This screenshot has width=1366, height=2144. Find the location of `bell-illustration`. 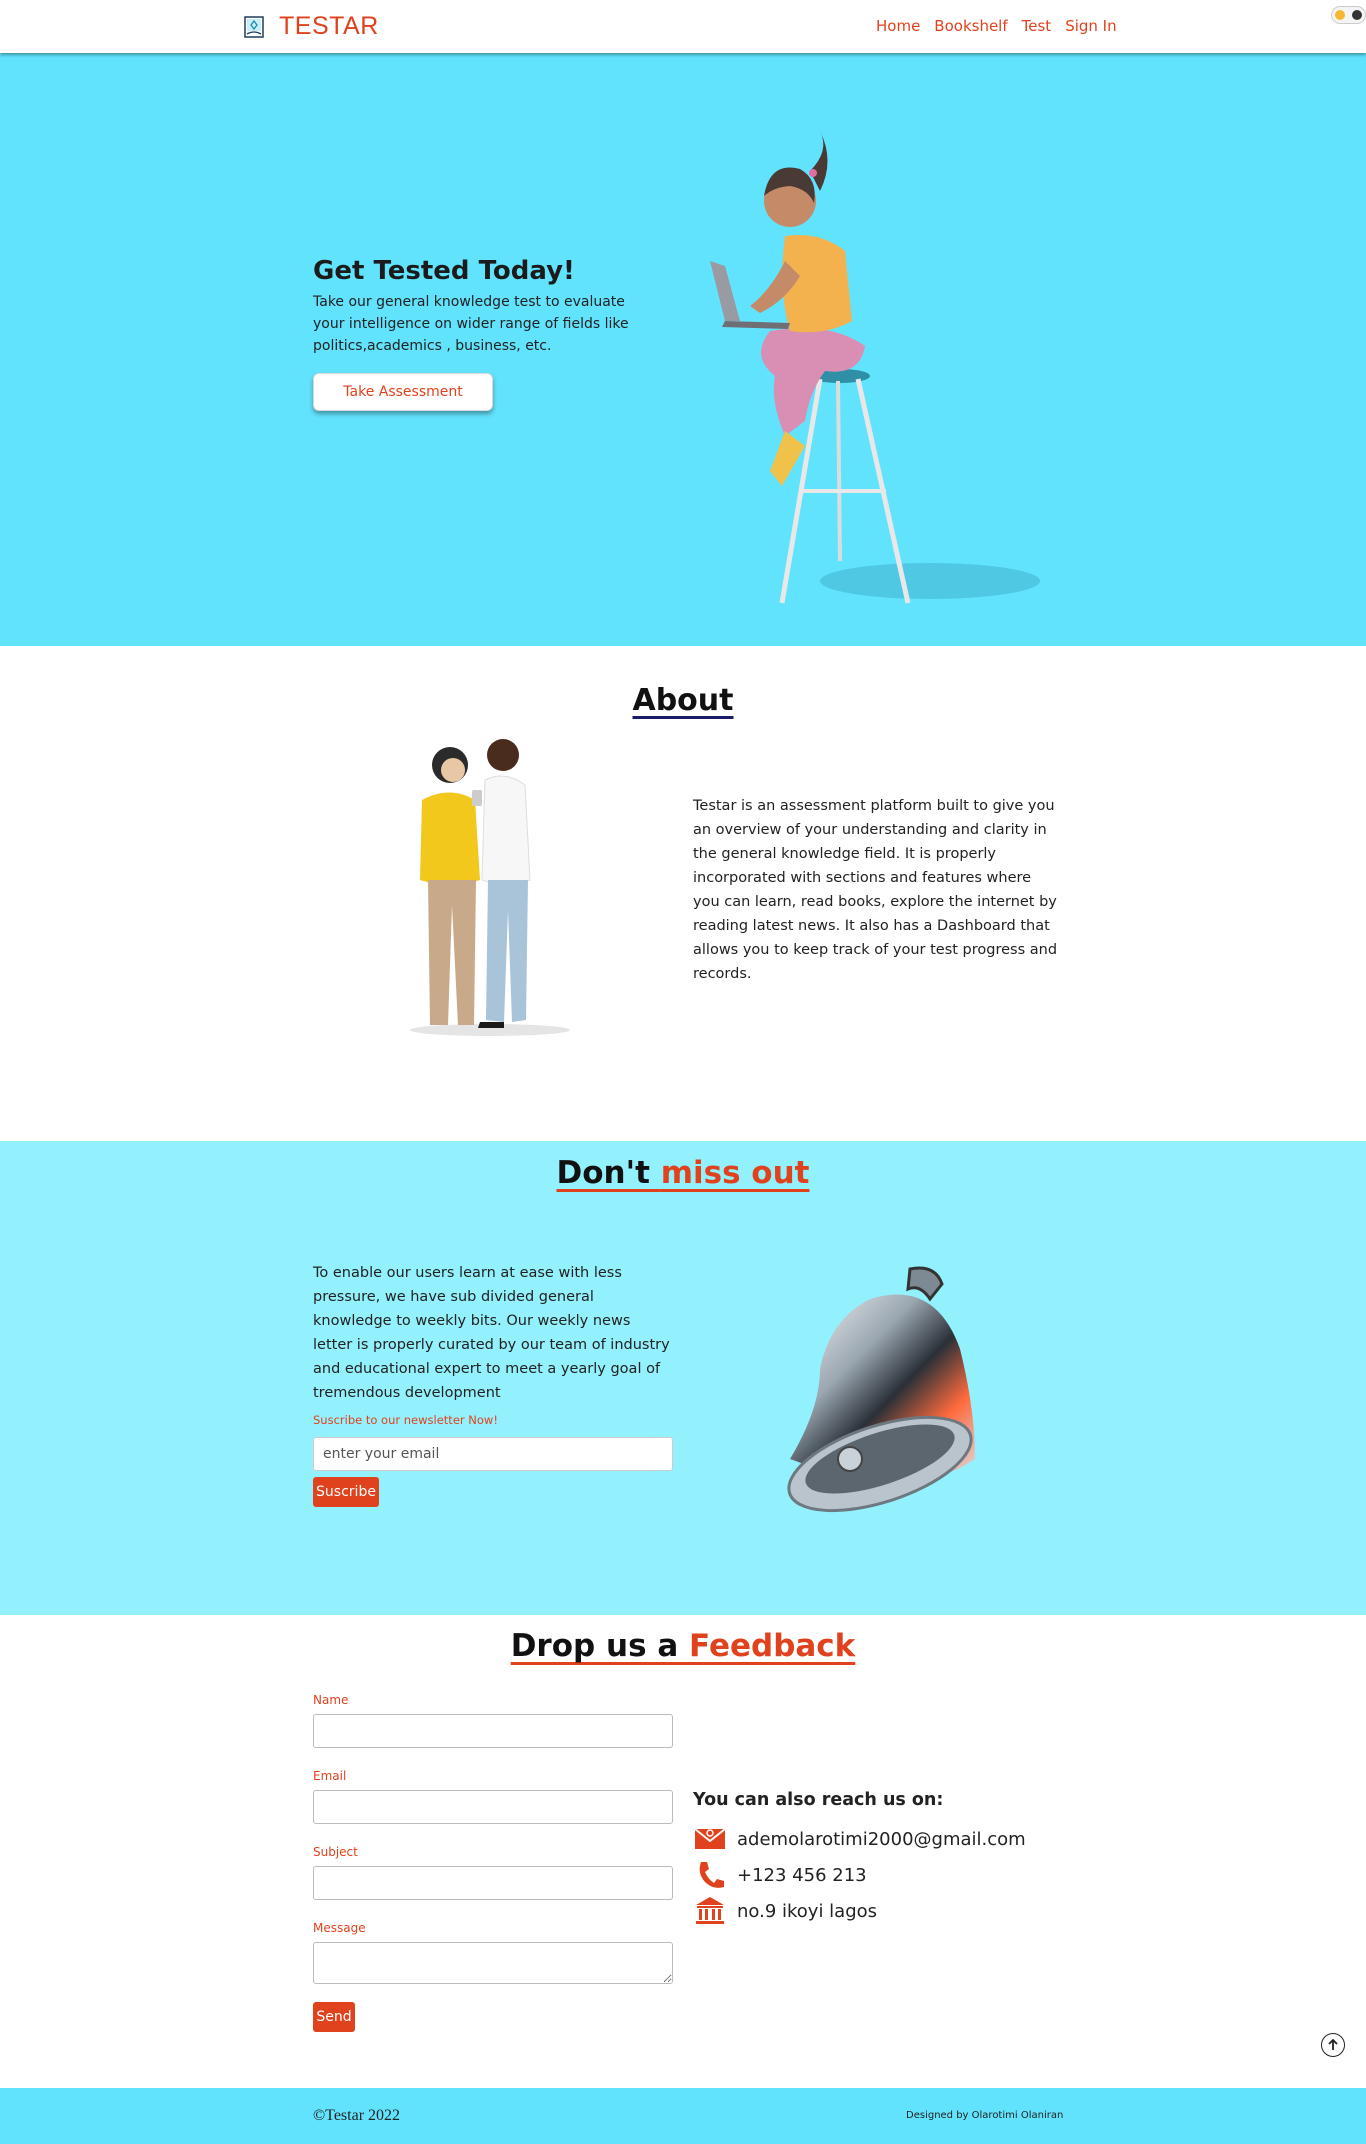

bell-illustration is located at coordinates (881, 1389).